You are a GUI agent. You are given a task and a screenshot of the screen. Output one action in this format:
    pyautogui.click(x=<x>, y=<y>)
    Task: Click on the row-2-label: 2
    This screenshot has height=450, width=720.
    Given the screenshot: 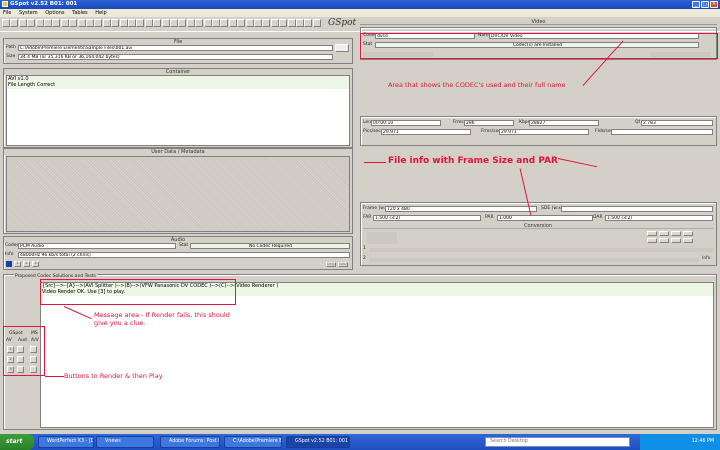 What is the action you would take?
    pyautogui.click(x=364, y=258)
    